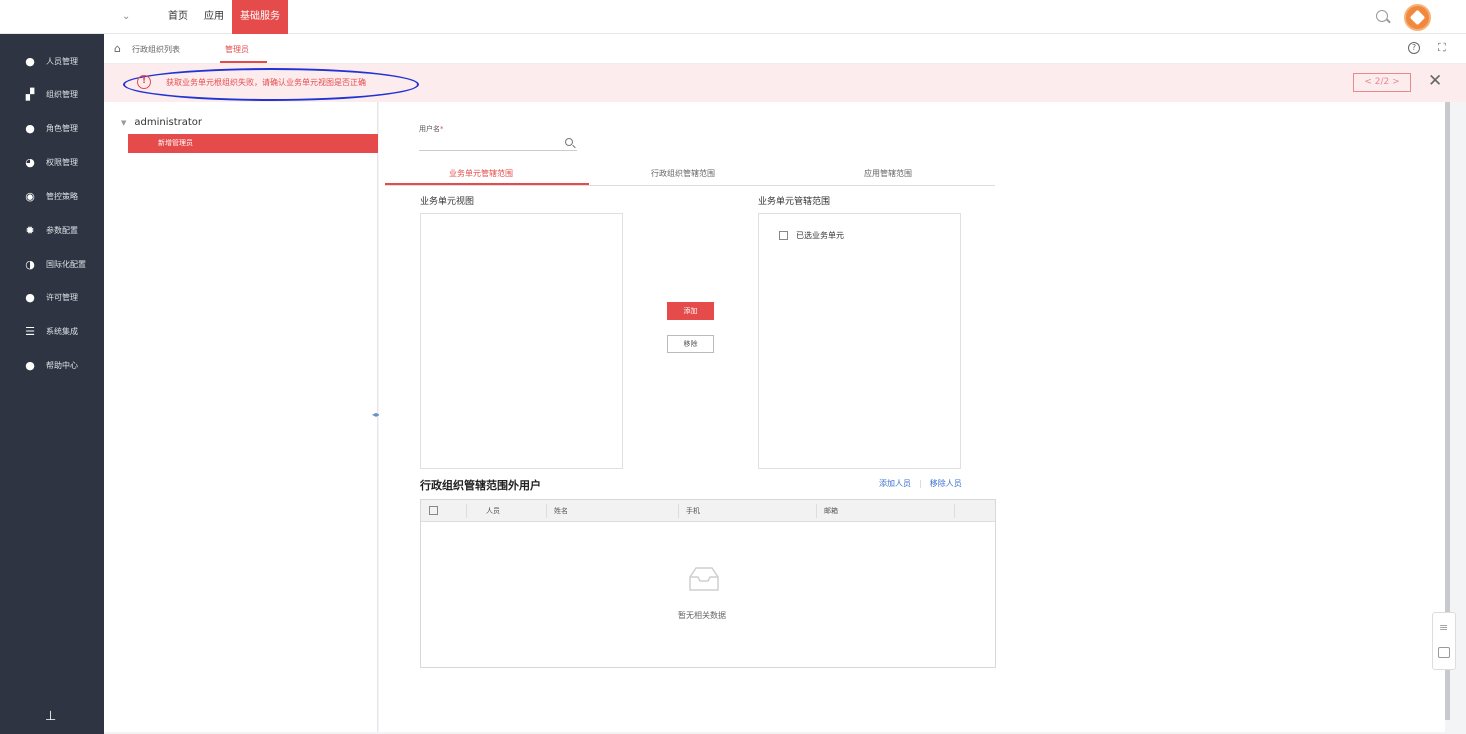 The height and width of the screenshot is (734, 1466). What do you see at coordinates (820, 235) in the screenshot?
I see `selected-bu-label: 已选业务单元` at bounding box center [820, 235].